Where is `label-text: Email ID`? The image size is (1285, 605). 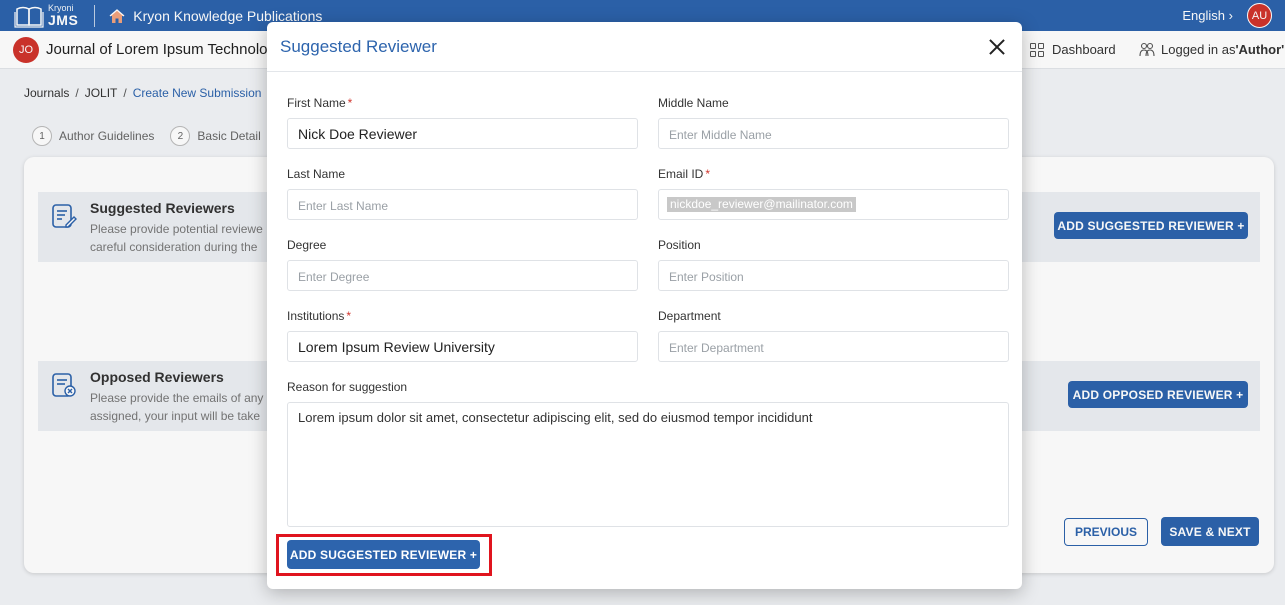 label-text: Email ID is located at coordinates (681, 174).